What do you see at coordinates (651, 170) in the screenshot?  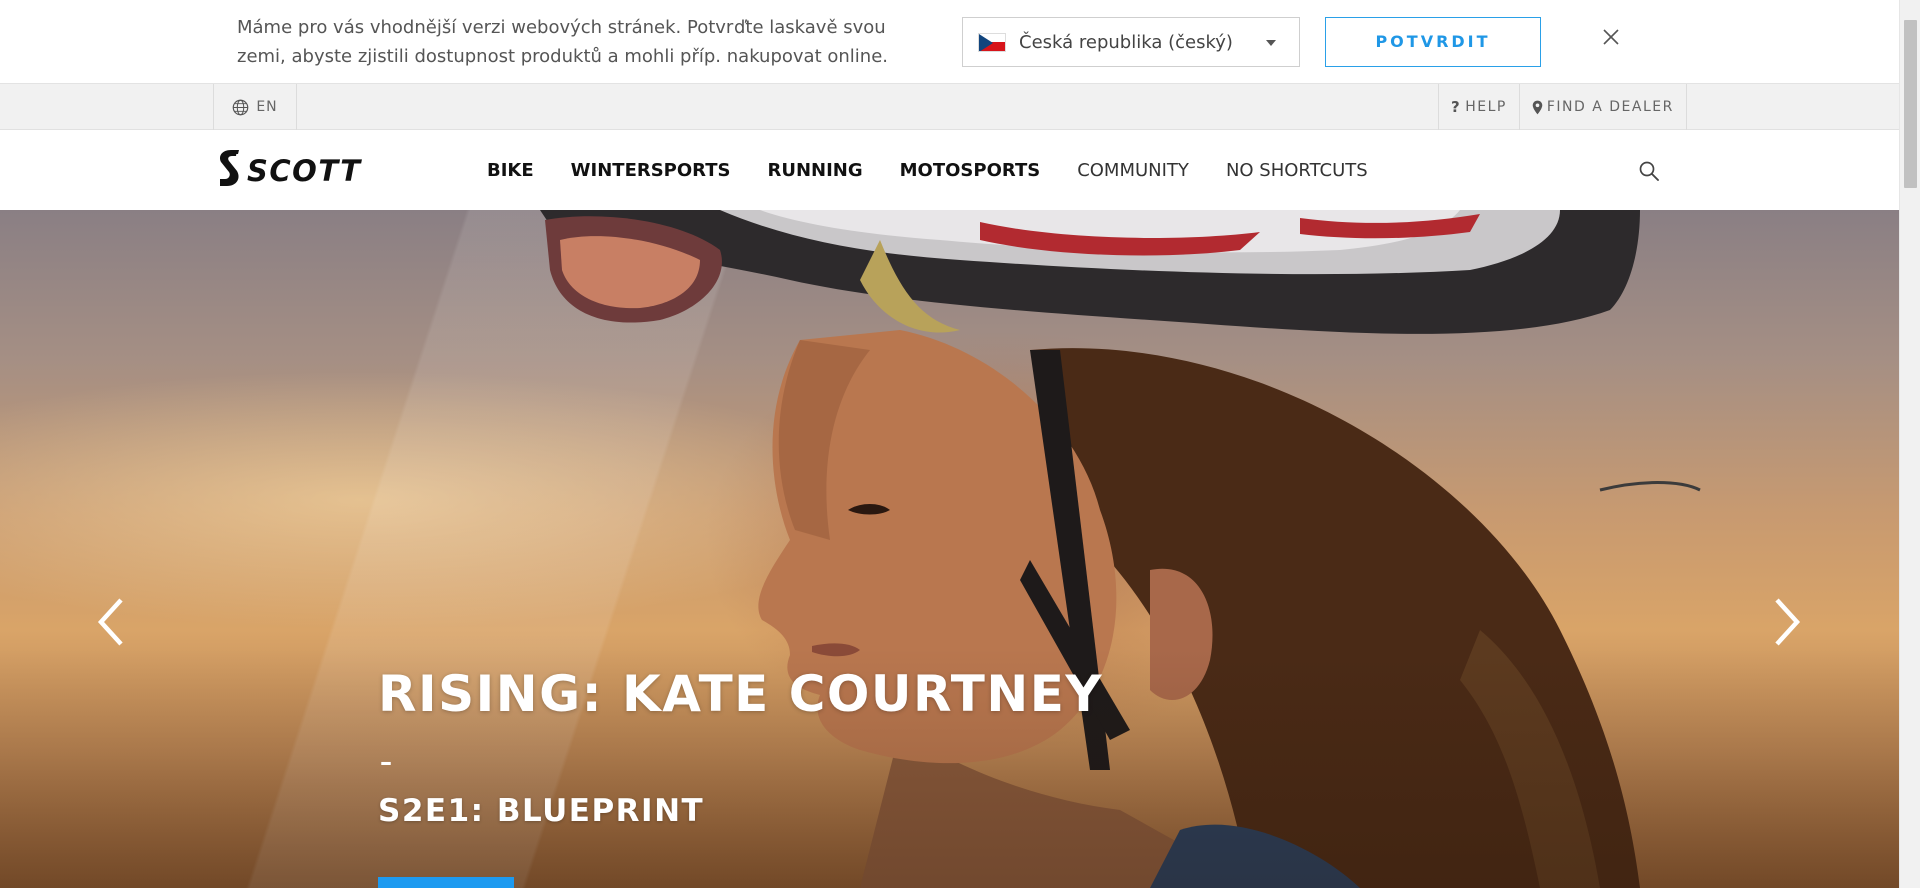 I see `nav-item-wintersports: WINTERSPORTS` at bounding box center [651, 170].